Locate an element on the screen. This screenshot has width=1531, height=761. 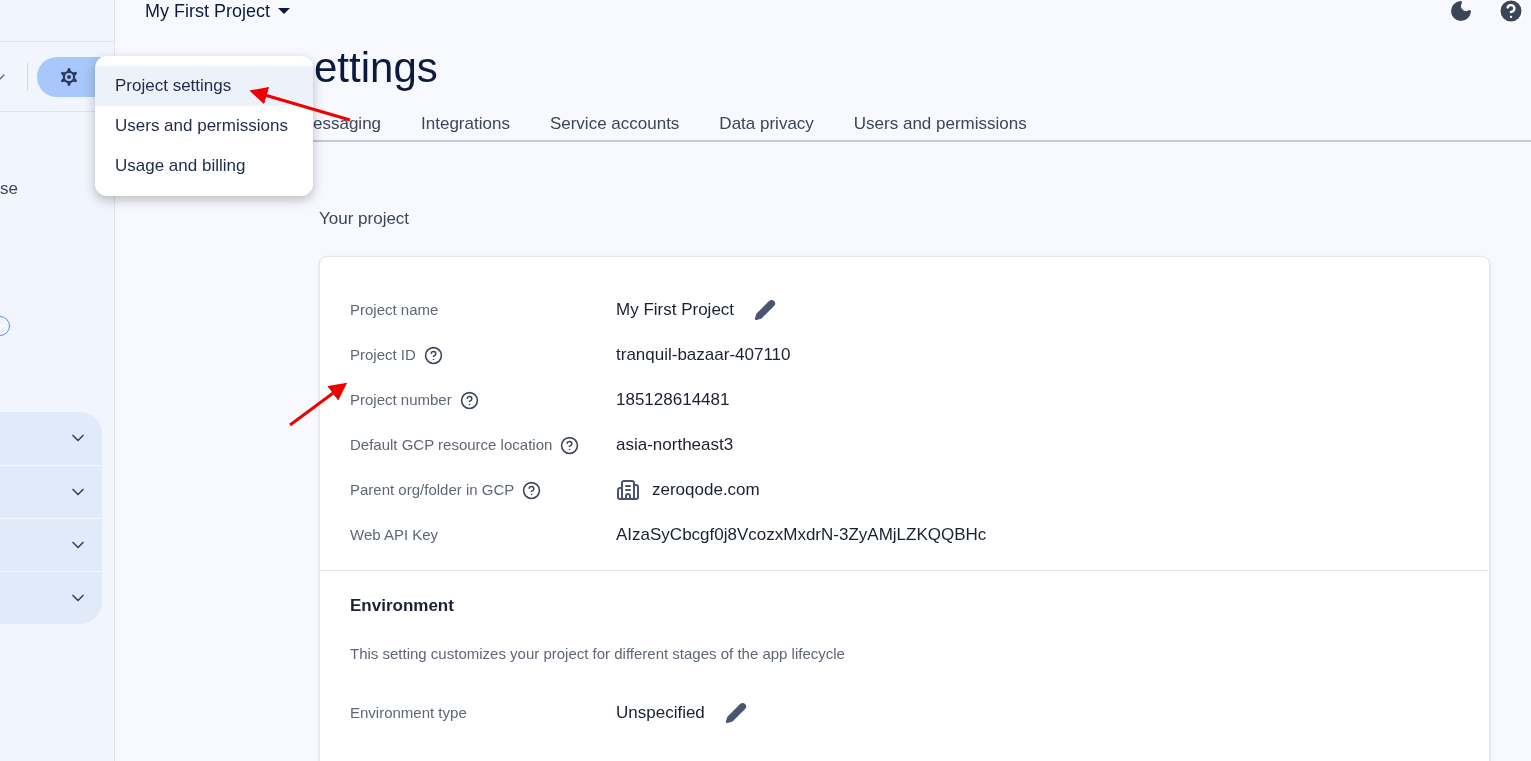
building-icon is located at coordinates (628, 490).